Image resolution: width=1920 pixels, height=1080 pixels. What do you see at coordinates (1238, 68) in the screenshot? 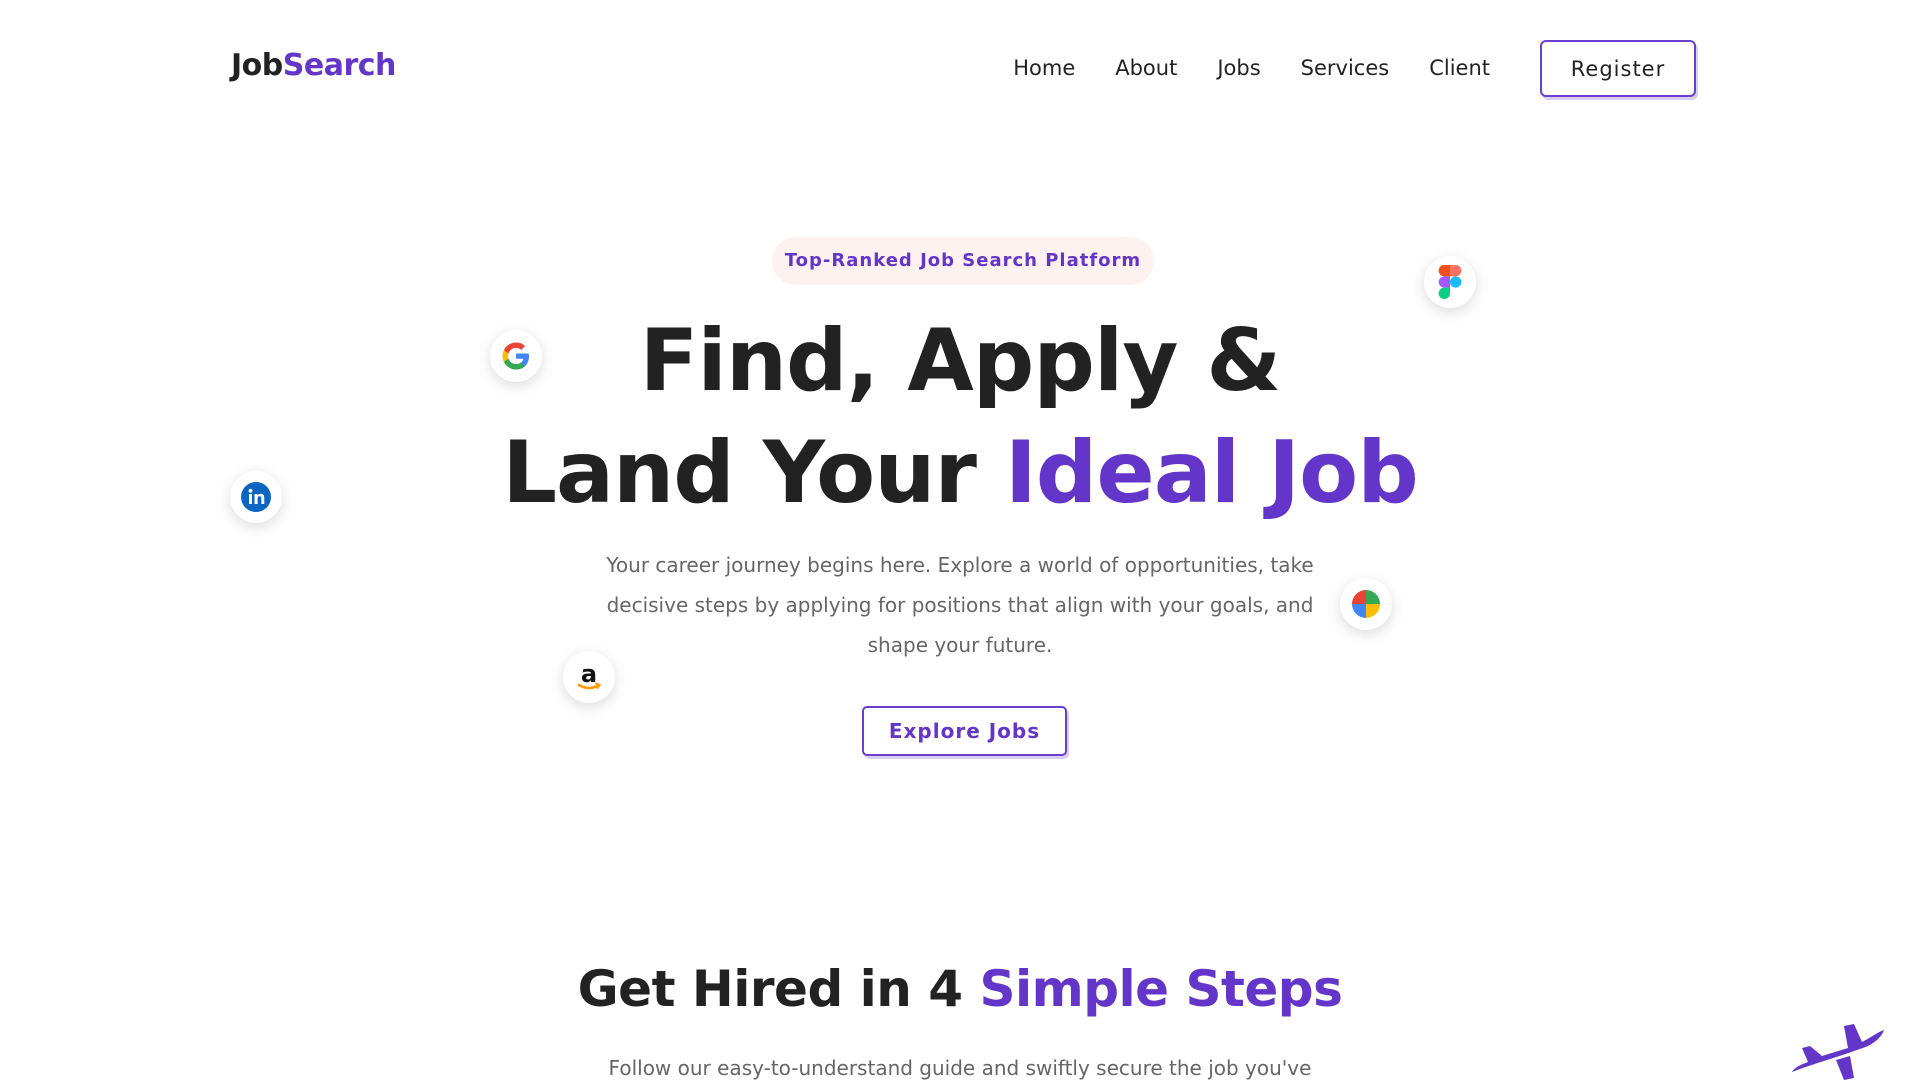
I see `nav-jobs: Jobs` at bounding box center [1238, 68].